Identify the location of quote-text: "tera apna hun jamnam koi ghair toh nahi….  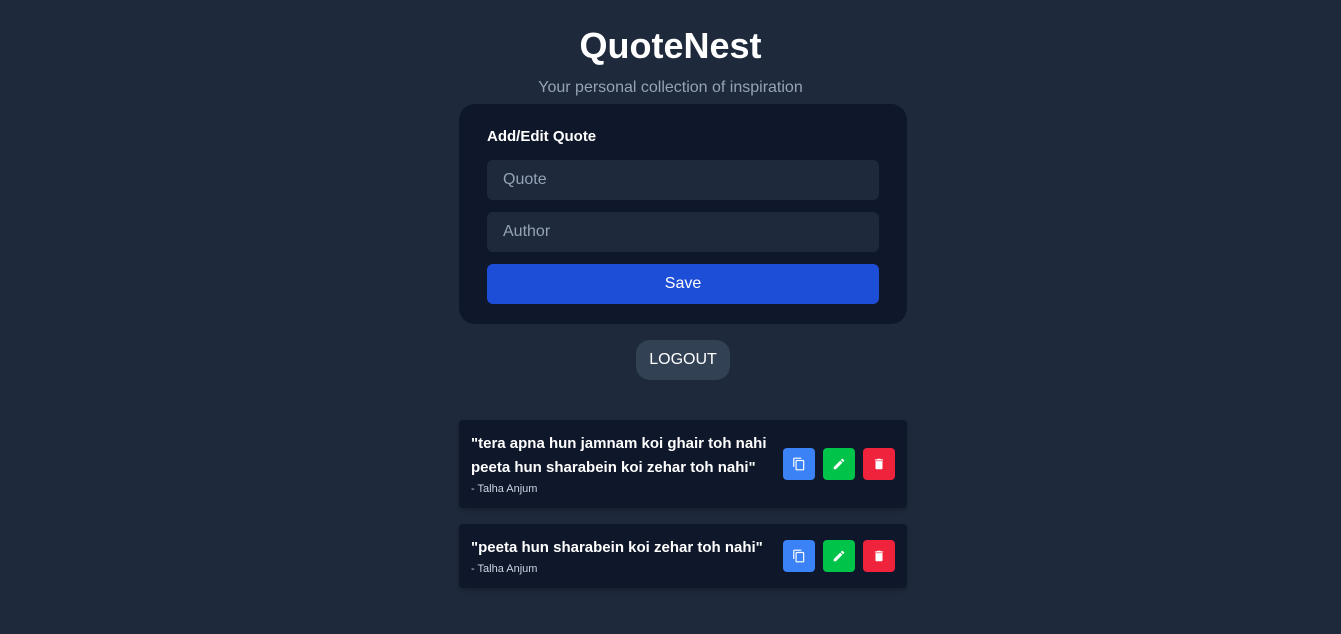
(619, 455).